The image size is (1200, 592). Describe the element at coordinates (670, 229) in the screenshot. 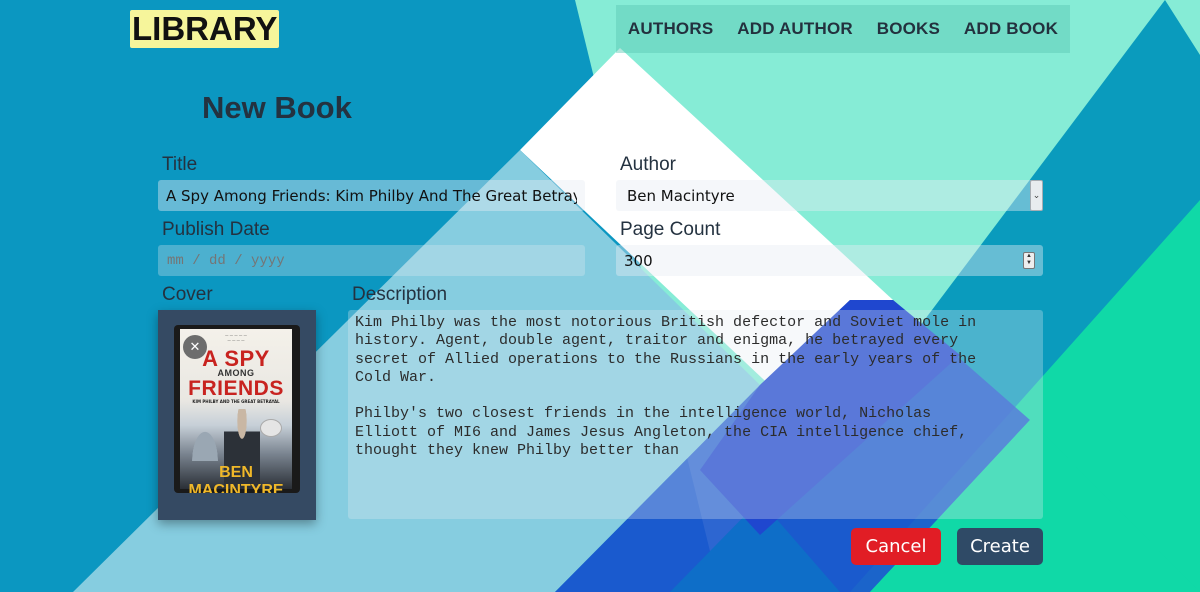

I see `page-count-label: Page Count` at that location.